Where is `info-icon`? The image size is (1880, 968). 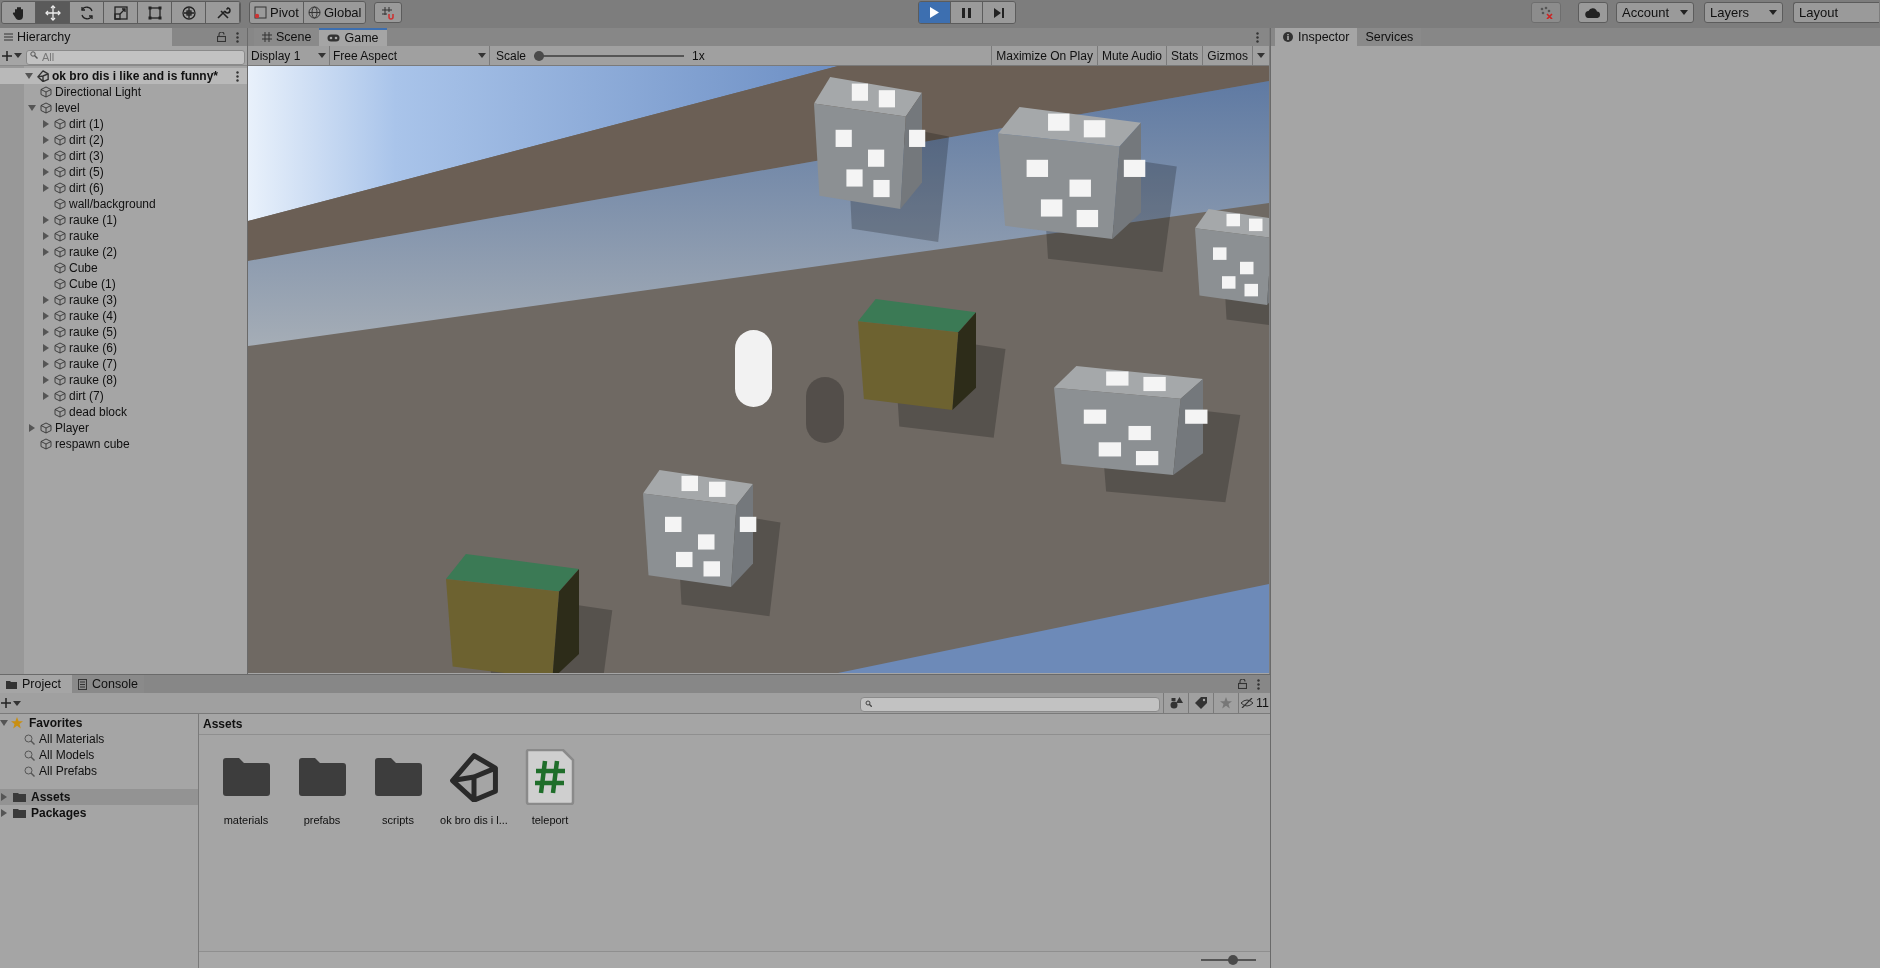 info-icon is located at coordinates (1288, 37).